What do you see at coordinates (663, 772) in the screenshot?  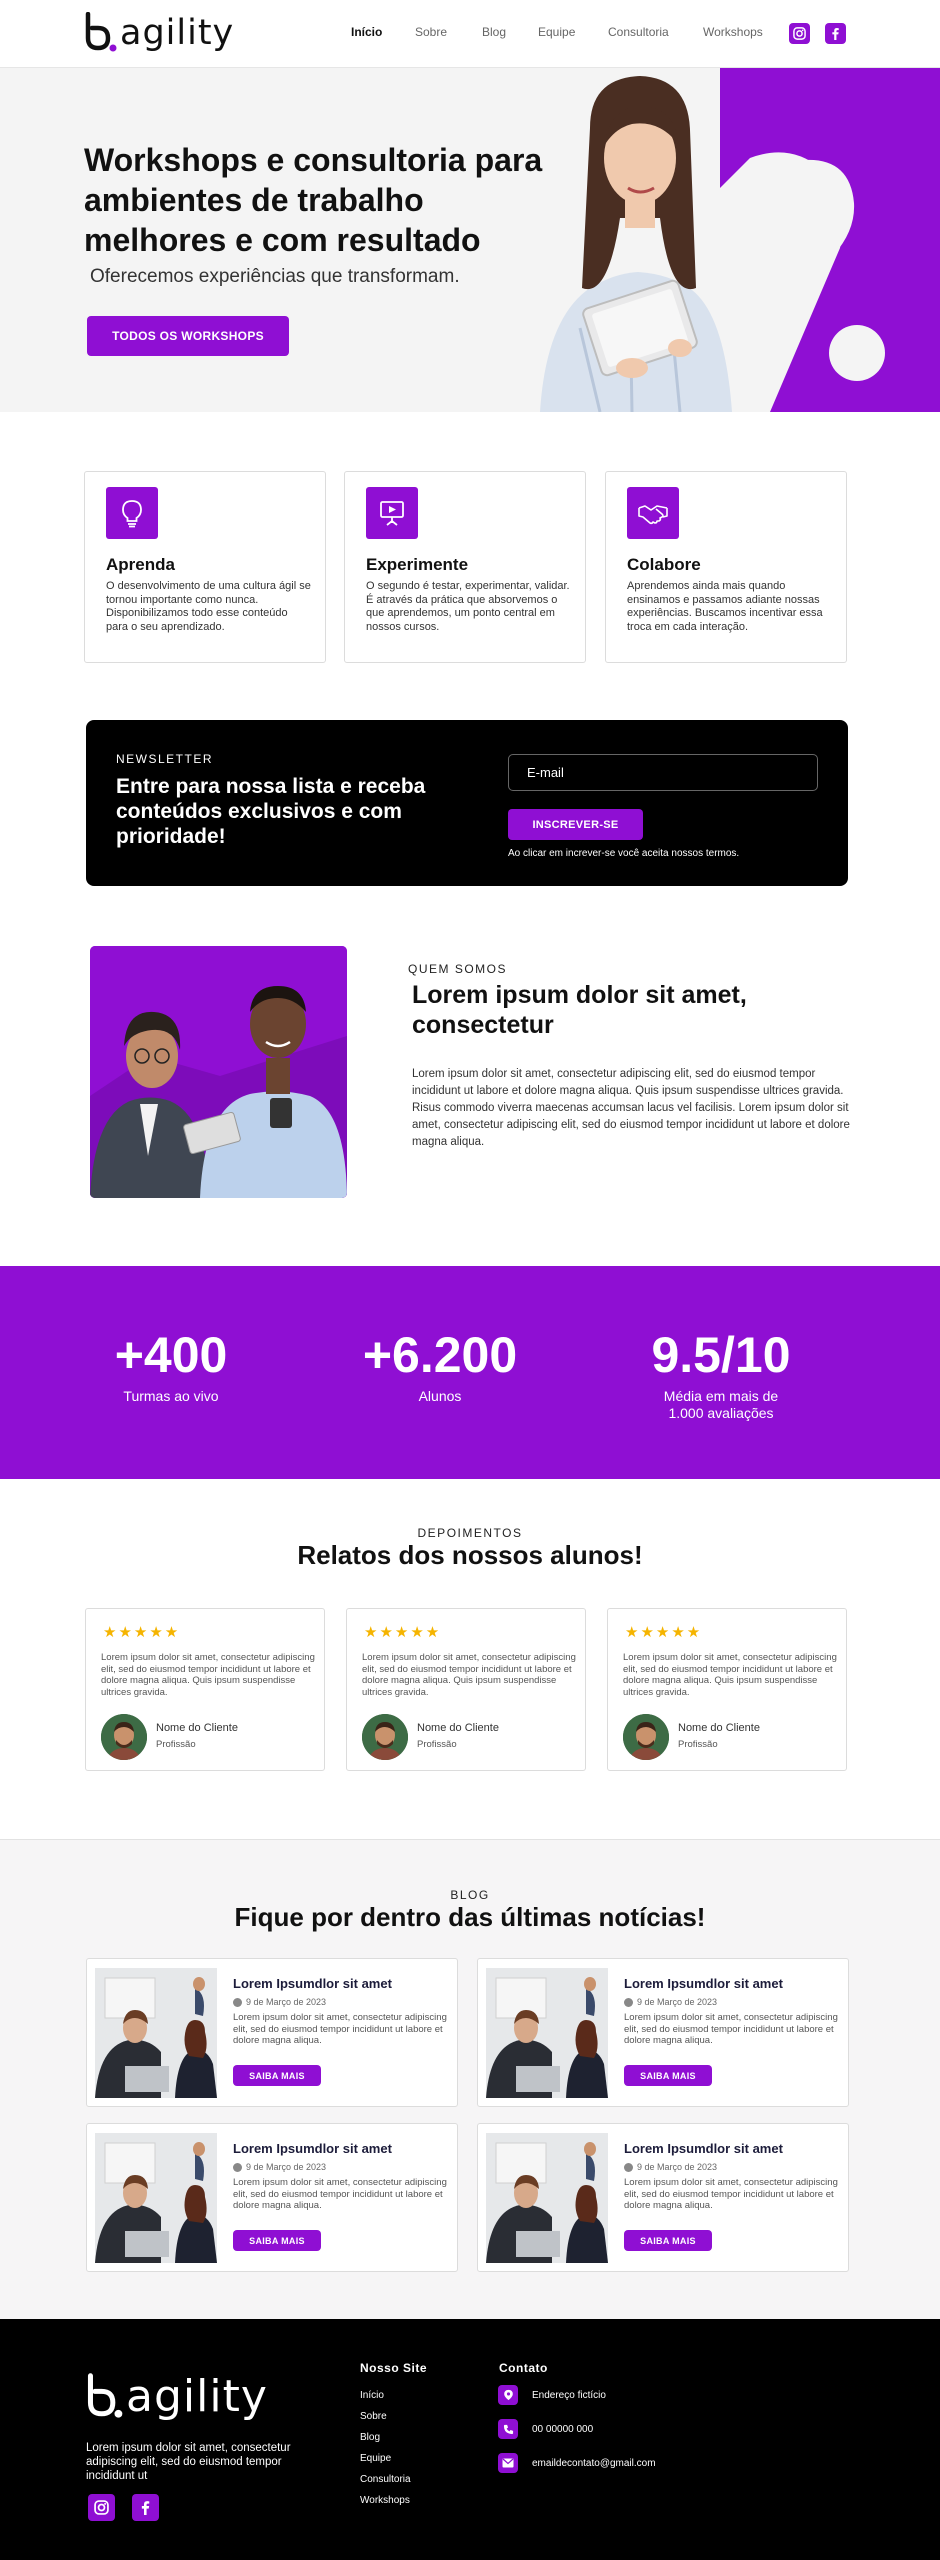 I see `newsletter-email-input` at bounding box center [663, 772].